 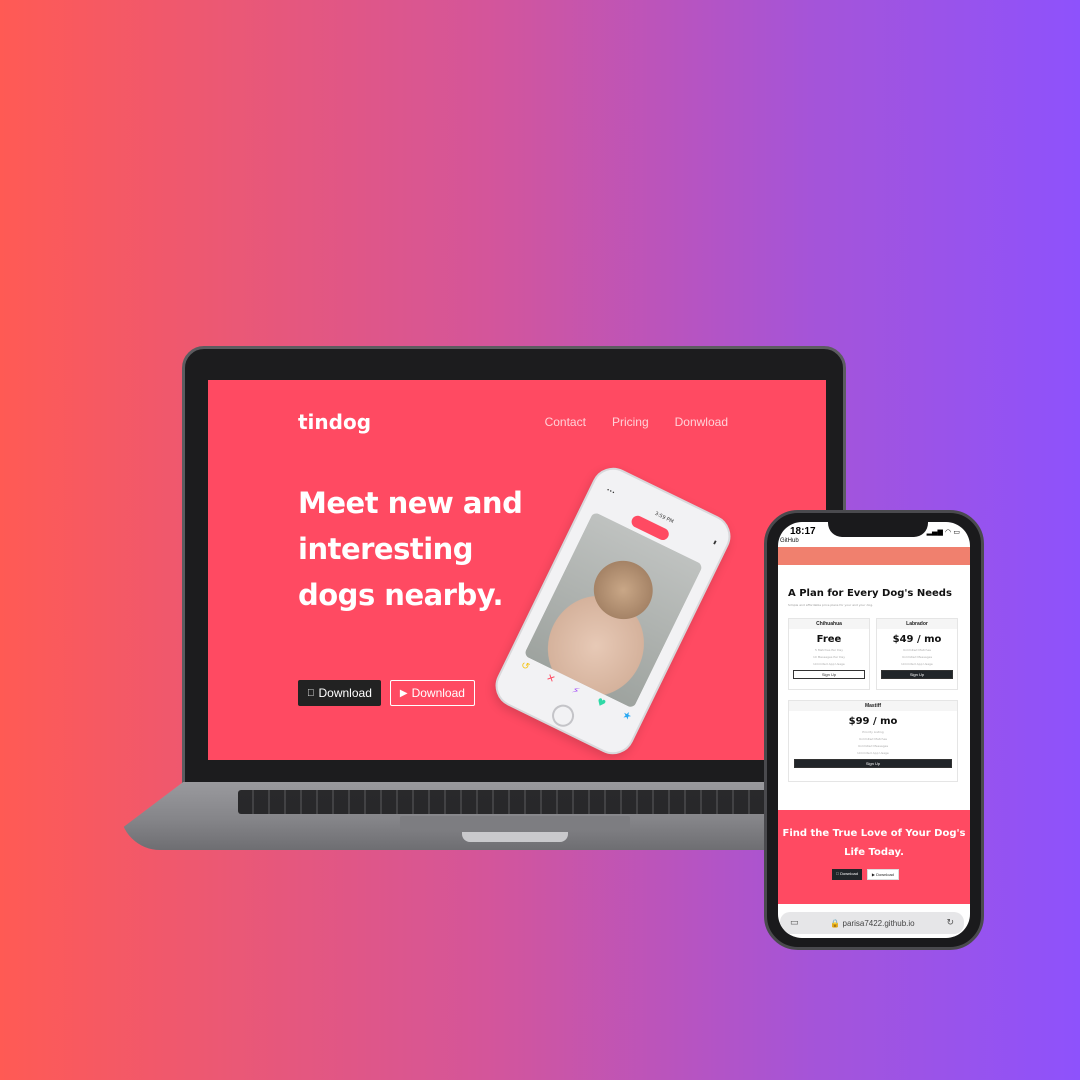 What do you see at coordinates (878, 527) in the screenshot?
I see `phone-notch` at bounding box center [878, 527].